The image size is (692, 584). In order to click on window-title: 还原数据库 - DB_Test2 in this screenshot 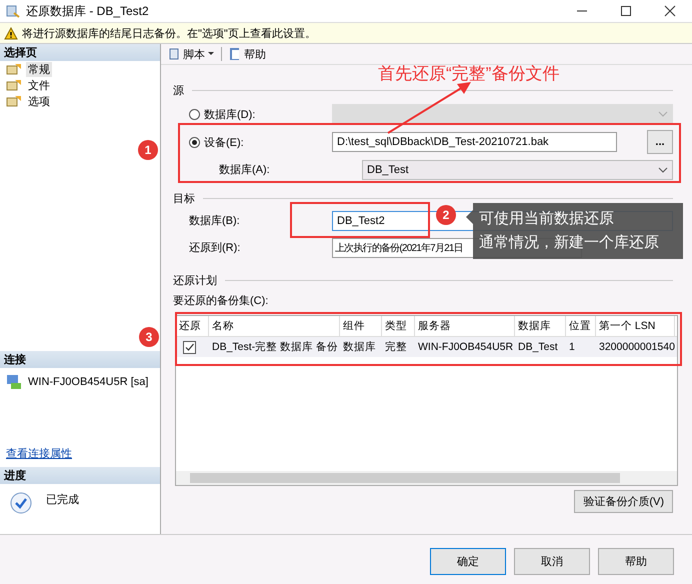, I will do `click(88, 11)`.